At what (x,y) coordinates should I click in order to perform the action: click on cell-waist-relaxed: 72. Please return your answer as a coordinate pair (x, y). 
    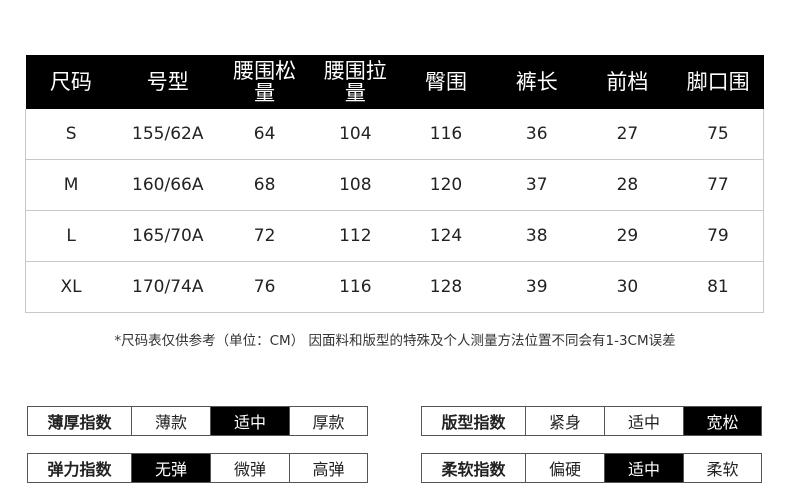
    Looking at the image, I should click on (264, 236).